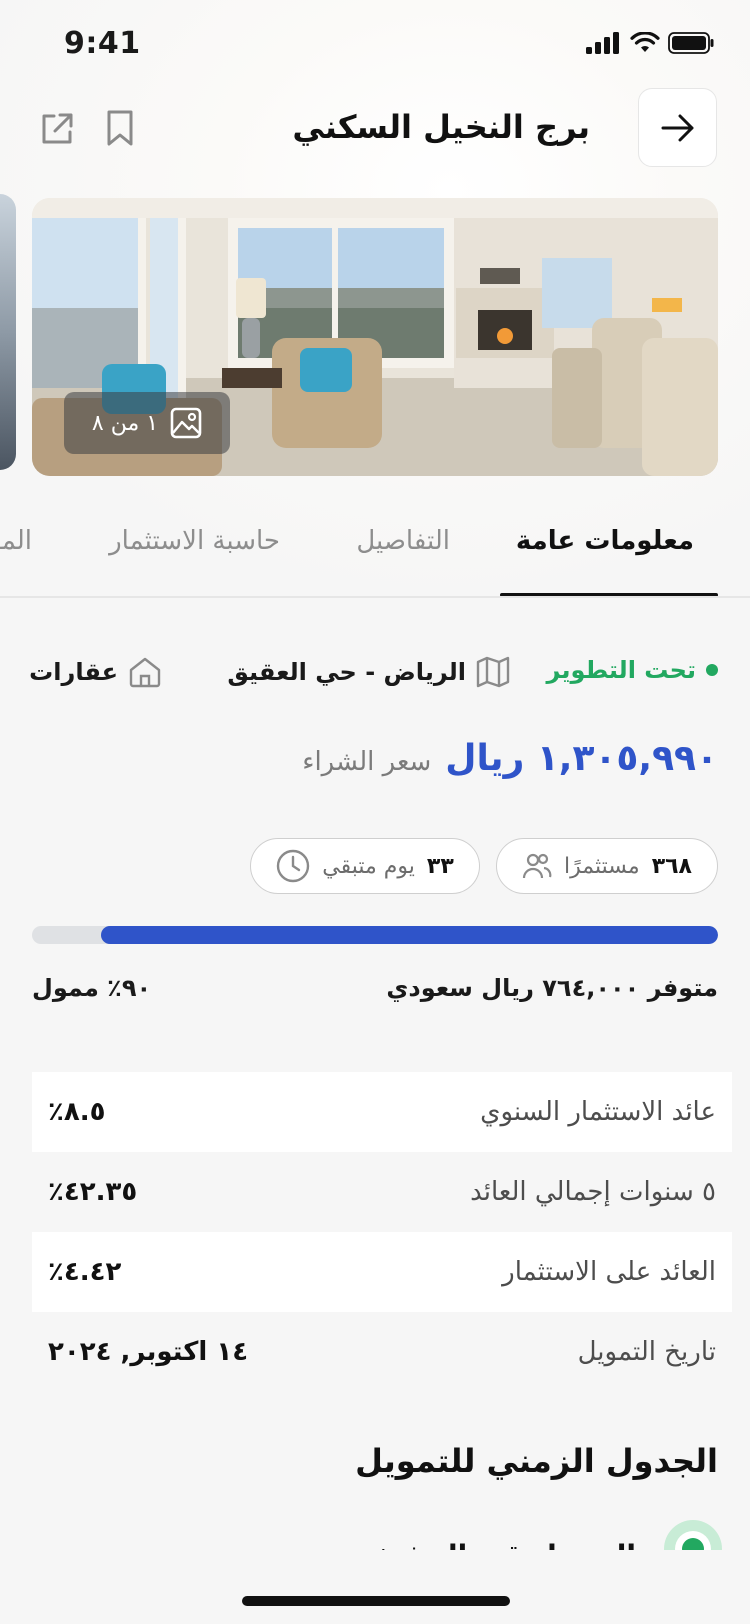  I want to click on tab-general-info: معلومات عامة, so click(605, 541).